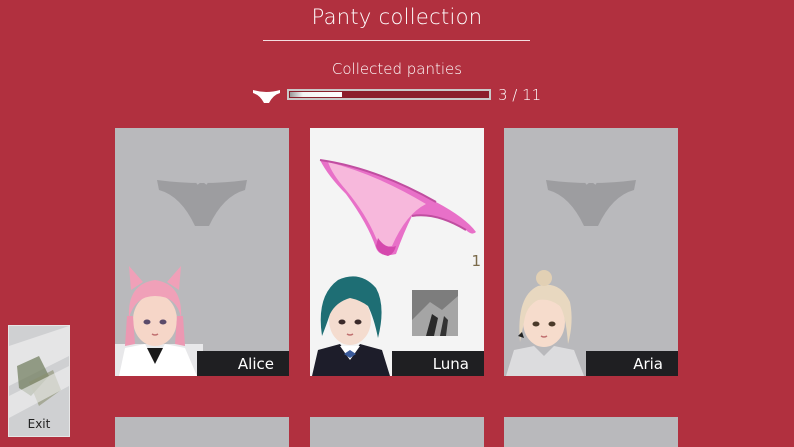  I want to click on panty-icon, so click(266, 96).